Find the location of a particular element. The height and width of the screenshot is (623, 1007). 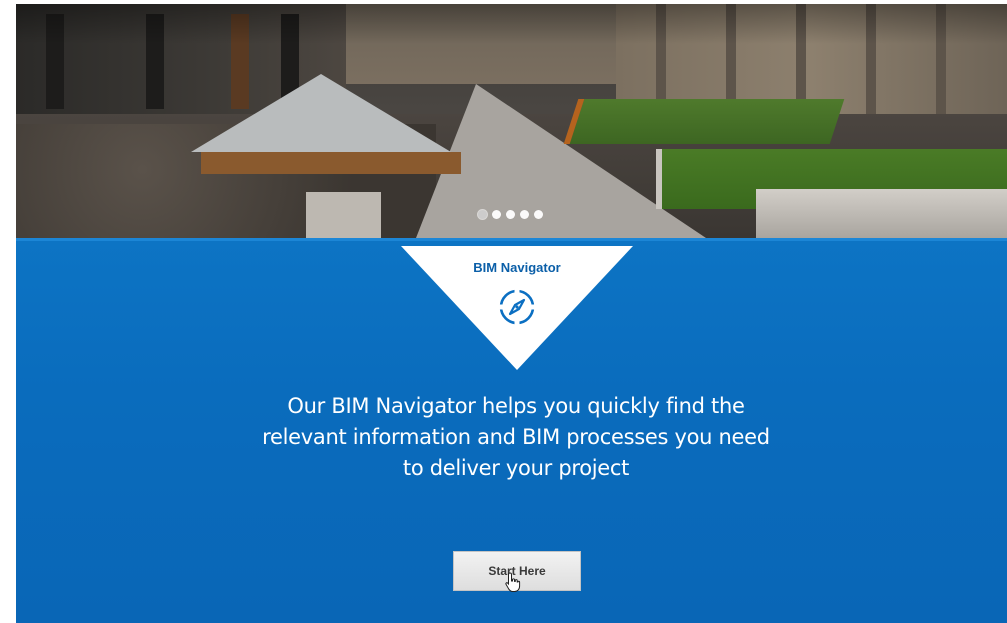

hero-skylight-base is located at coordinates (331, 163).